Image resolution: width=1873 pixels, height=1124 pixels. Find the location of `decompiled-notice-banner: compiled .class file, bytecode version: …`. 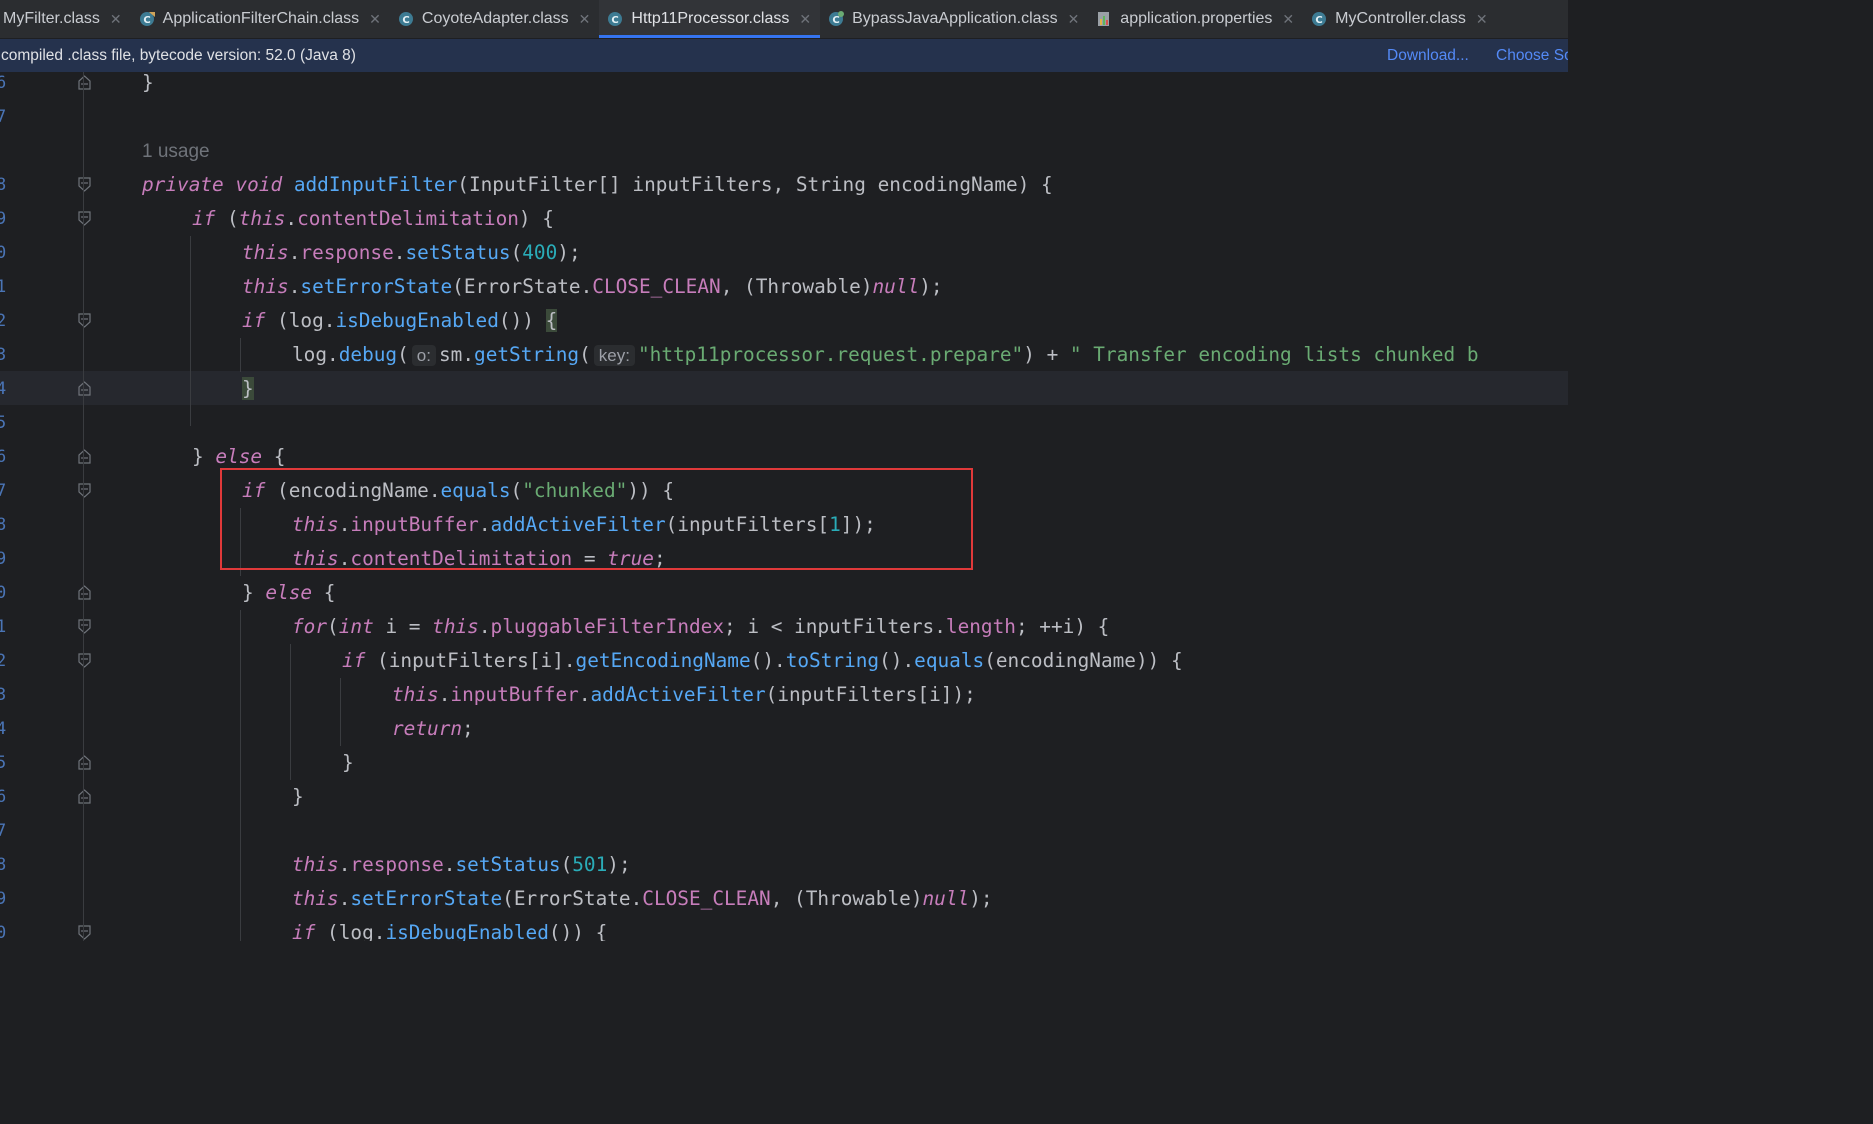

decompiled-notice-banner: compiled .class file, bytecode version: … is located at coordinates (784, 55).